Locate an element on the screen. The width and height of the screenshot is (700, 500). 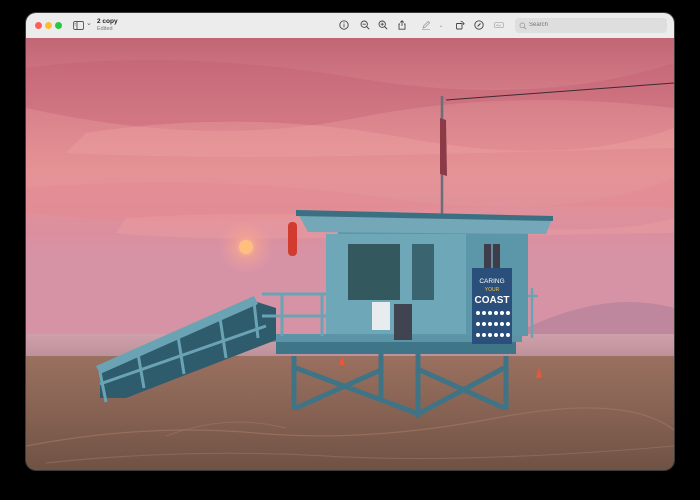
markup-pen-icon is located at coordinates (426, 25).